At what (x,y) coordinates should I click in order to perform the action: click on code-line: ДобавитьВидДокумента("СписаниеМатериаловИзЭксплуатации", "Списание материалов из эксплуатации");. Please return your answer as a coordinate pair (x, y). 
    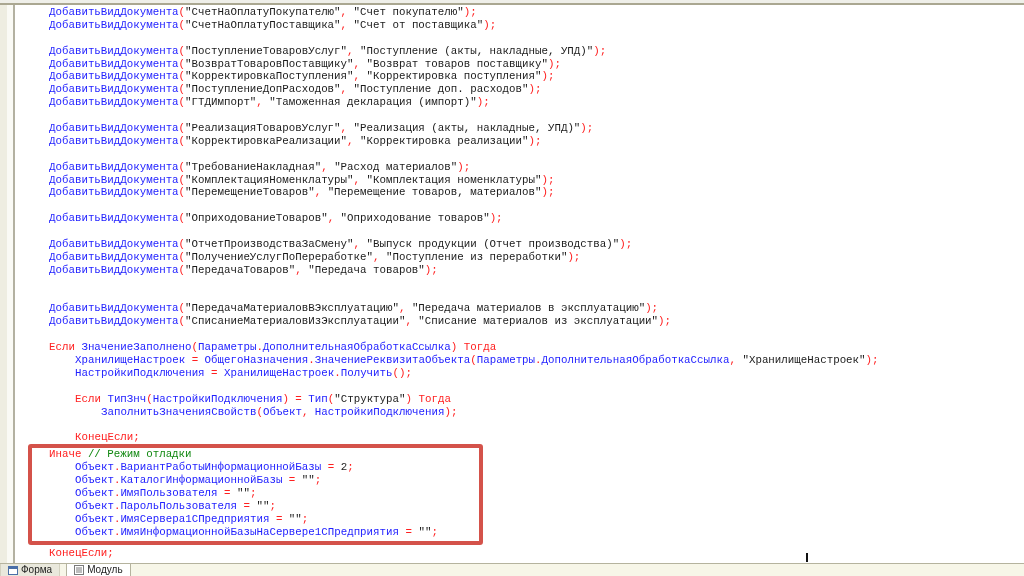
    Looking at the image, I should click on (360, 322).